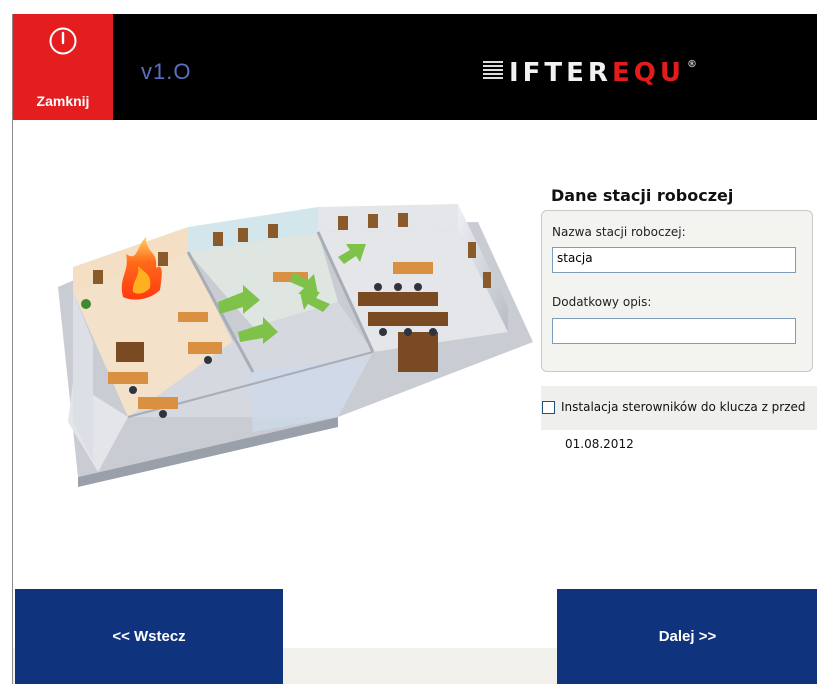 The width and height of the screenshot is (817, 684). I want to click on station-name-input: stacja, so click(674, 260).